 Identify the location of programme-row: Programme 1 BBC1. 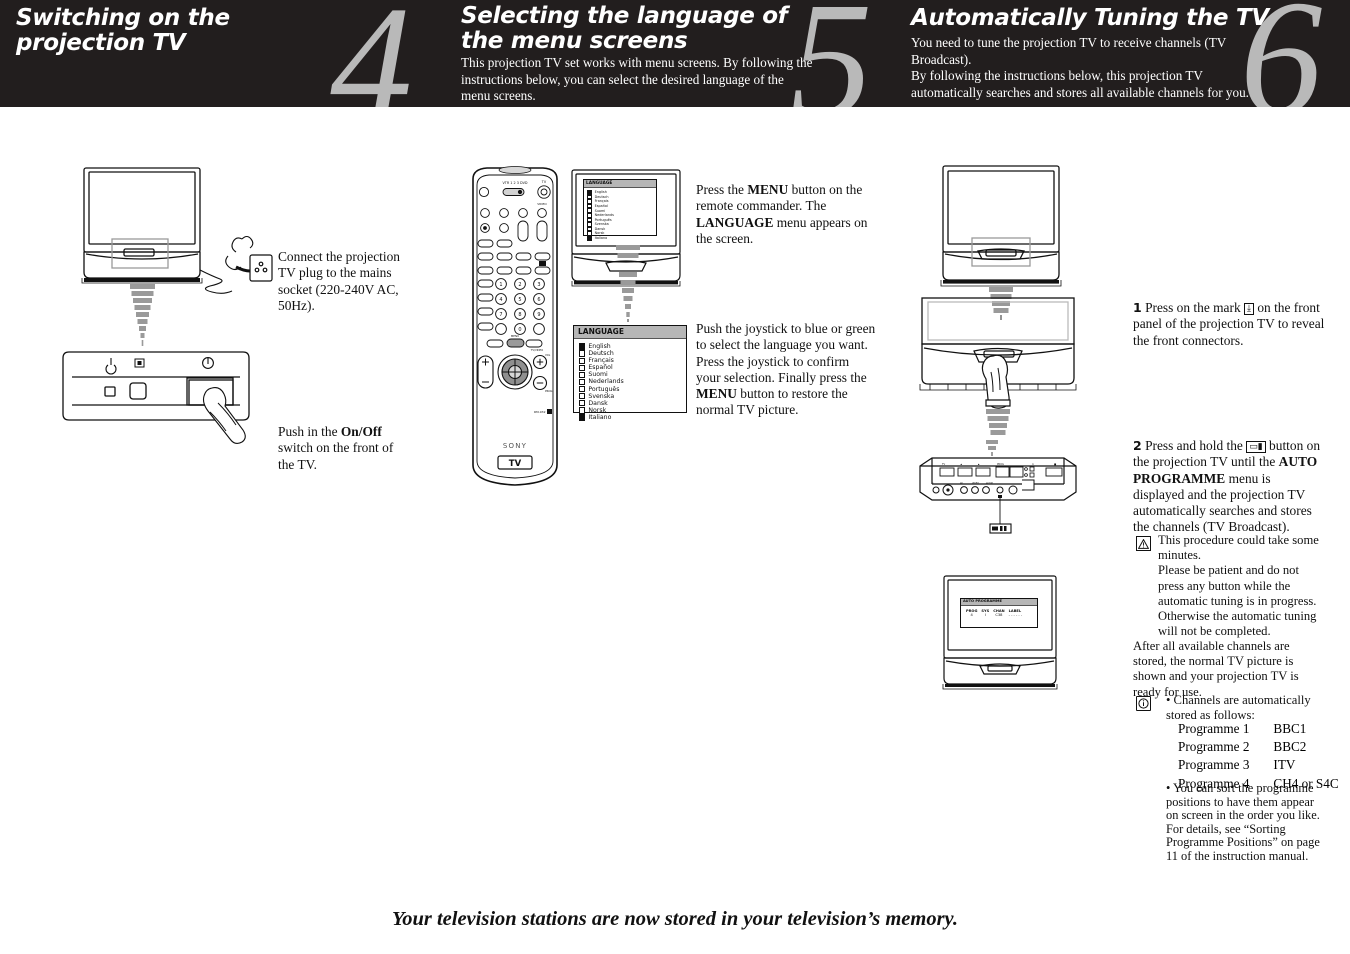
(1258, 729).